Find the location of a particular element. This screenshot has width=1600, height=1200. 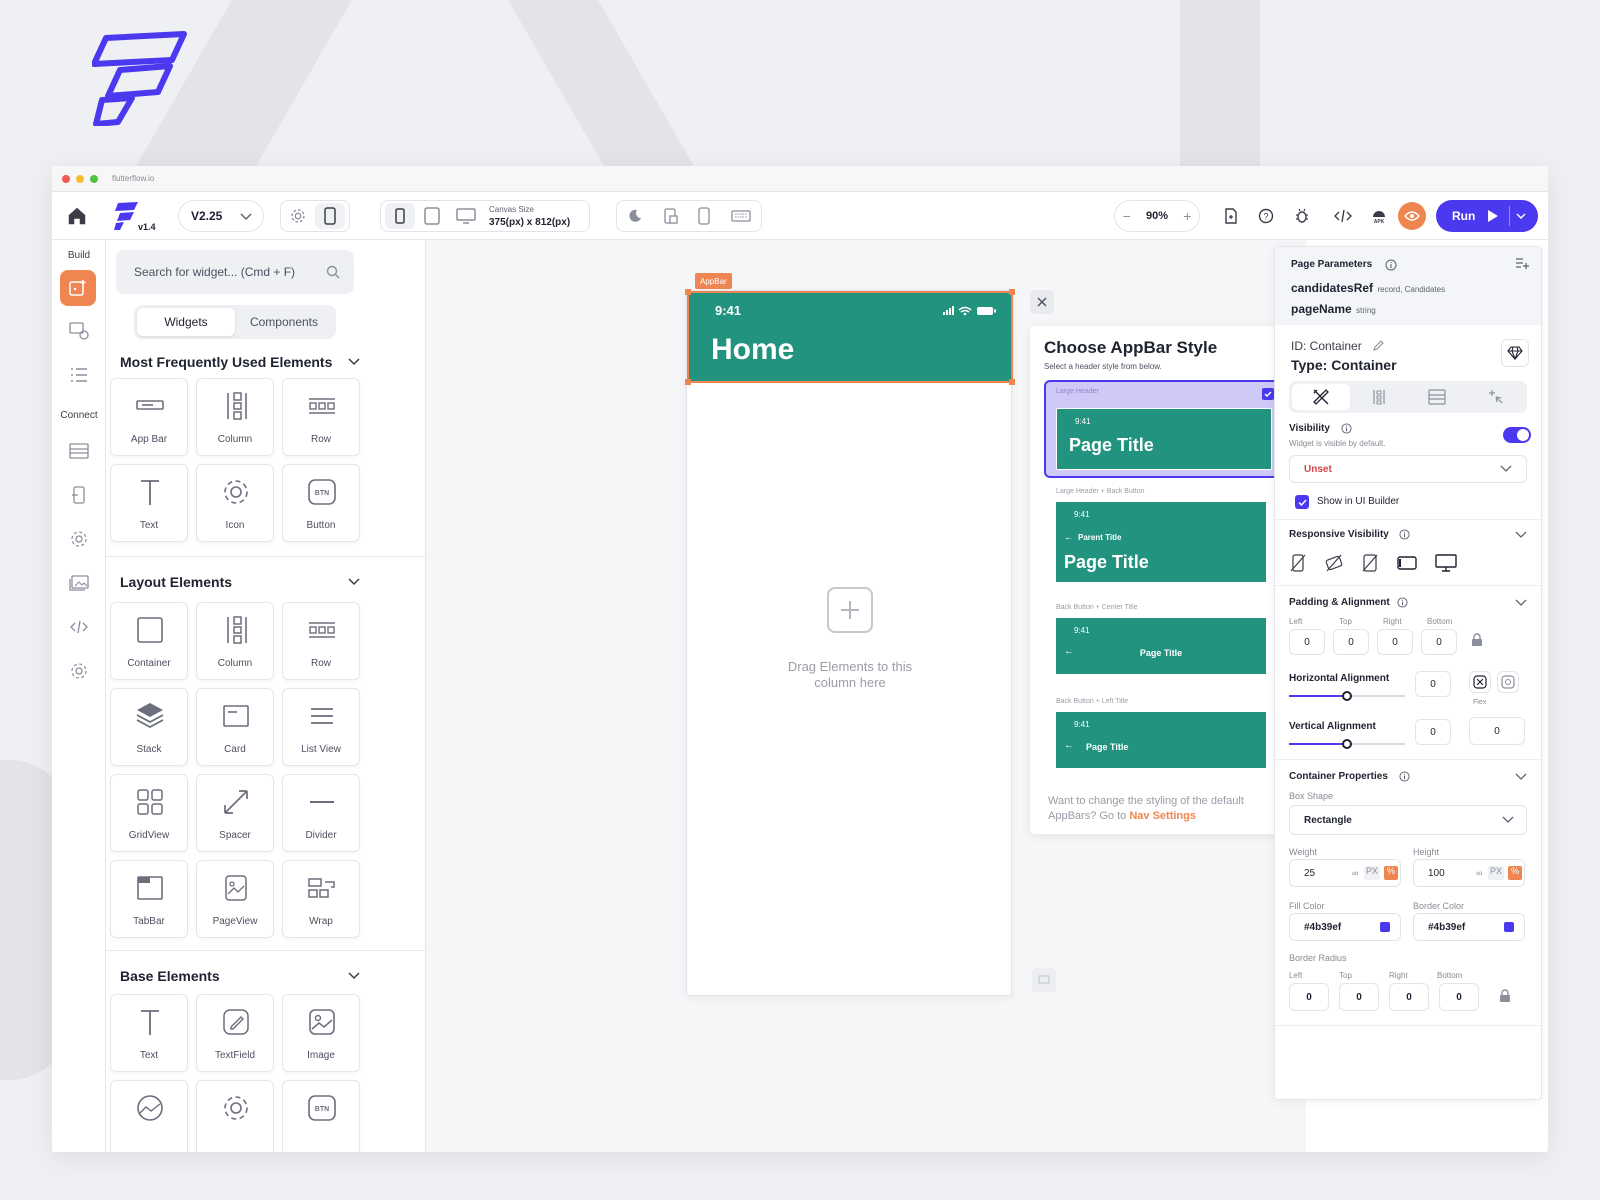

add-parameter-icon is located at coordinates (1522, 263).